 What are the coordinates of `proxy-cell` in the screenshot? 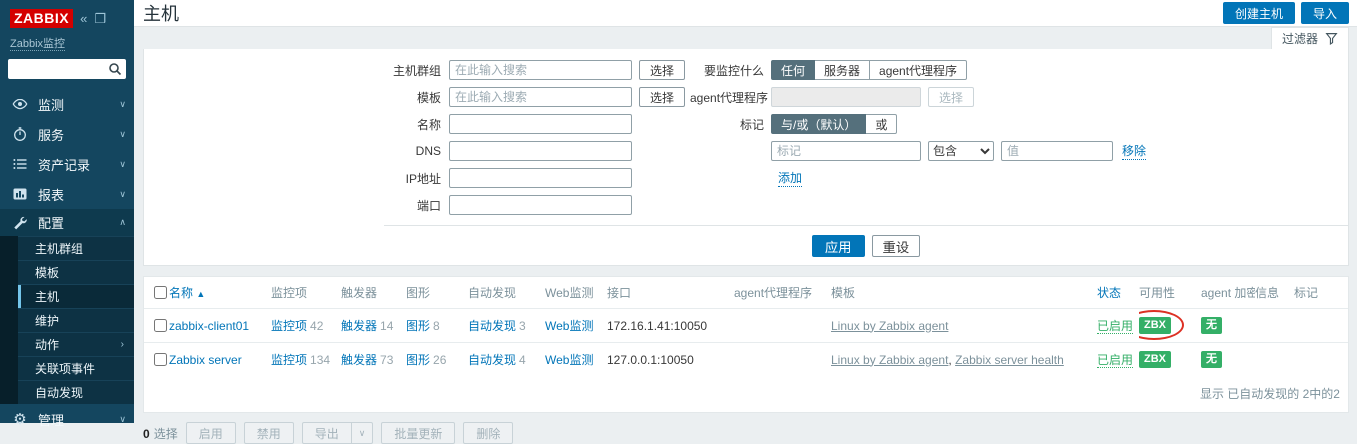 It's located at (782, 359).